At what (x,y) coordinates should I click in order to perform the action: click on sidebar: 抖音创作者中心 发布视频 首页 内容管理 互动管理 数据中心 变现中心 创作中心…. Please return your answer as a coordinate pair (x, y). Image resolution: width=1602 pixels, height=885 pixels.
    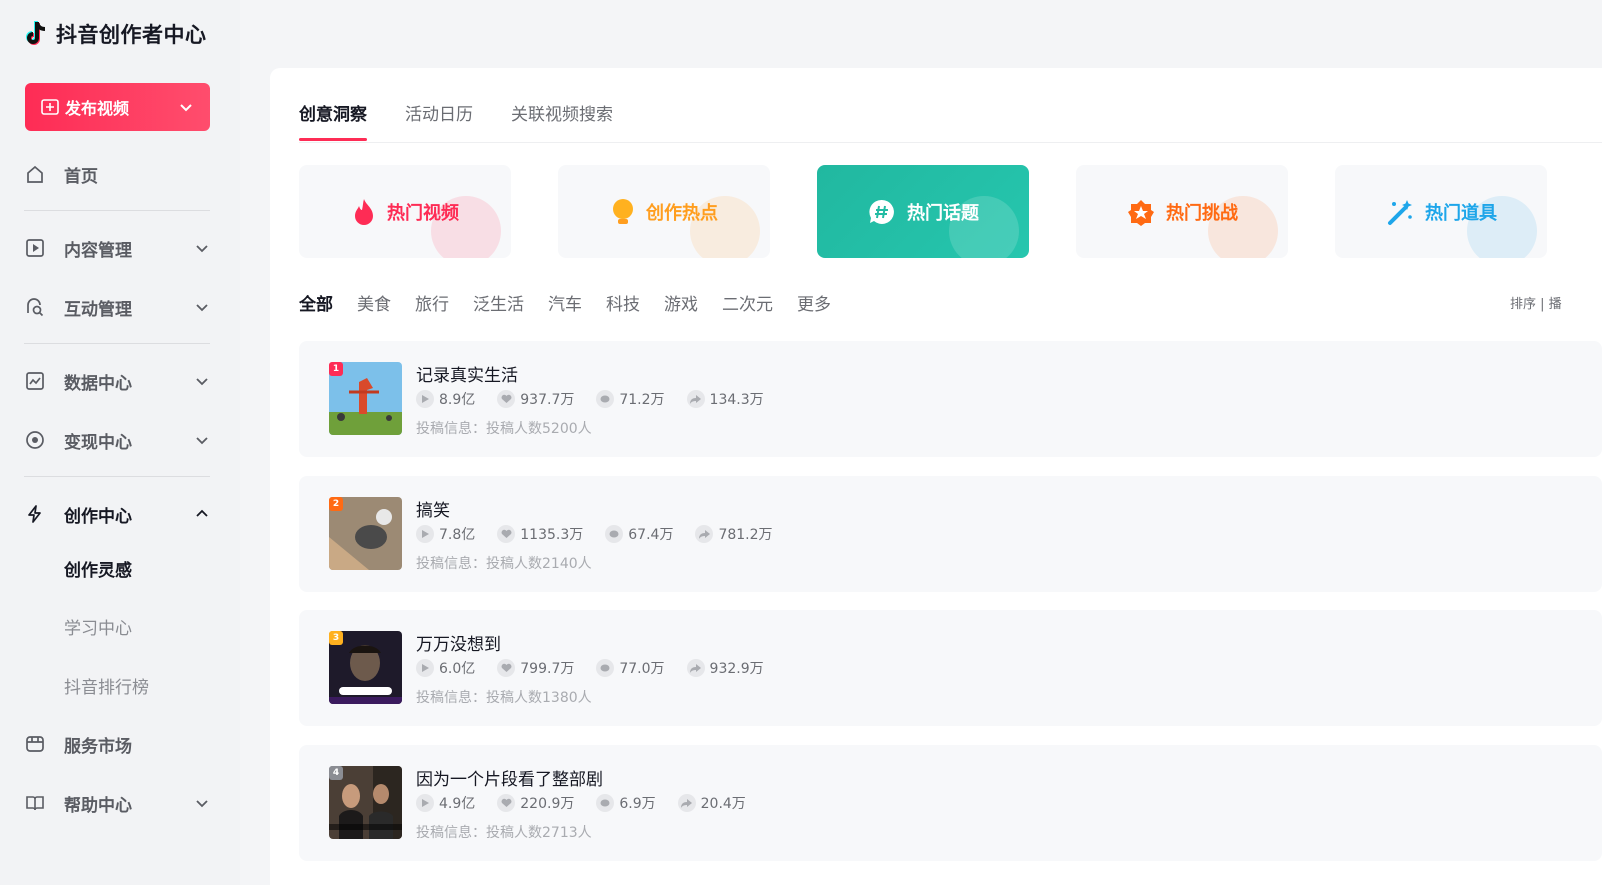
    Looking at the image, I should click on (120, 442).